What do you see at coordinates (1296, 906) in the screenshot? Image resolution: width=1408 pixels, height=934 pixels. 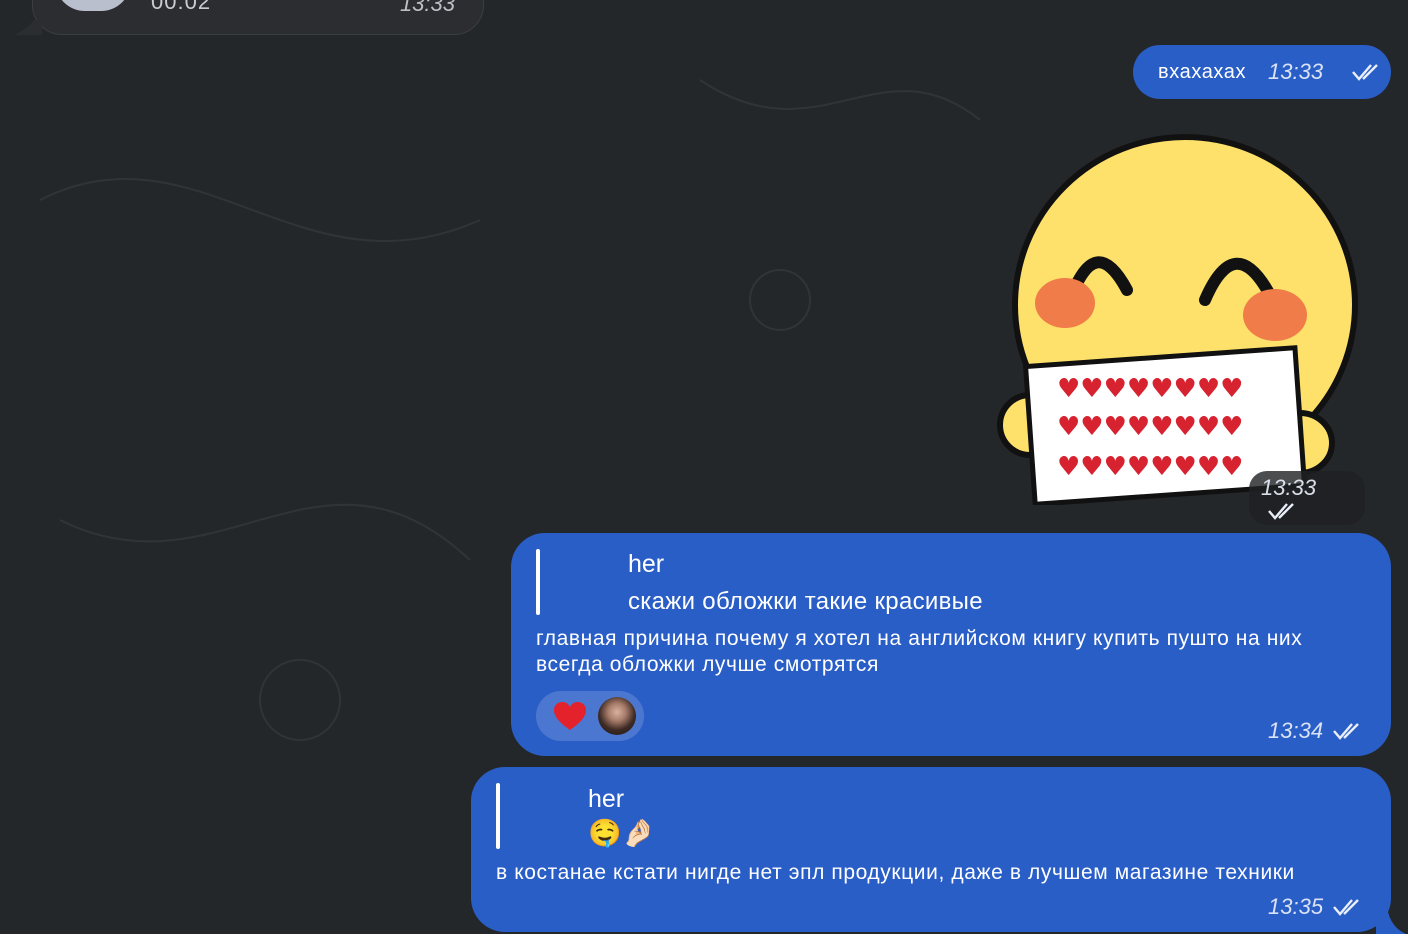 I see `message-time: 13:35` at bounding box center [1296, 906].